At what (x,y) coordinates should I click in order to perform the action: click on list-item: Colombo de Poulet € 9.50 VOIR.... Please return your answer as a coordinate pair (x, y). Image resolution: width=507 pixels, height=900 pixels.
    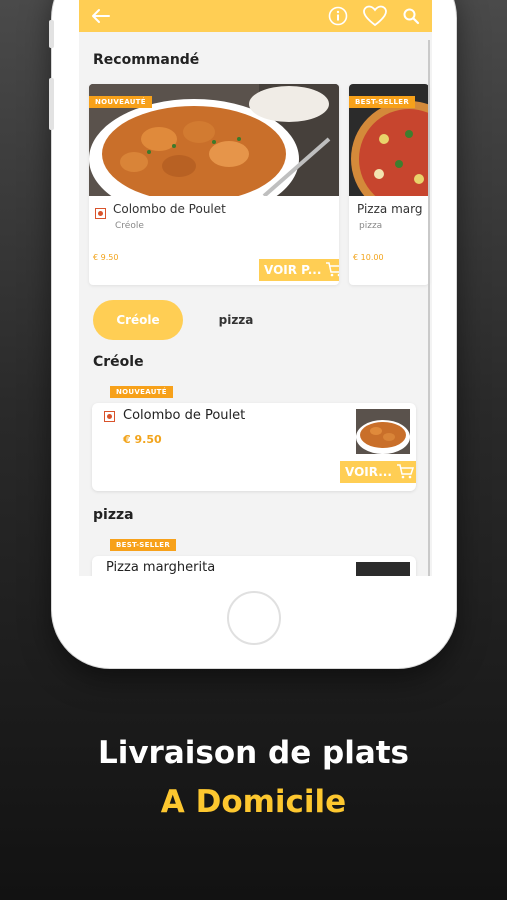
    Looking at the image, I should click on (254, 447).